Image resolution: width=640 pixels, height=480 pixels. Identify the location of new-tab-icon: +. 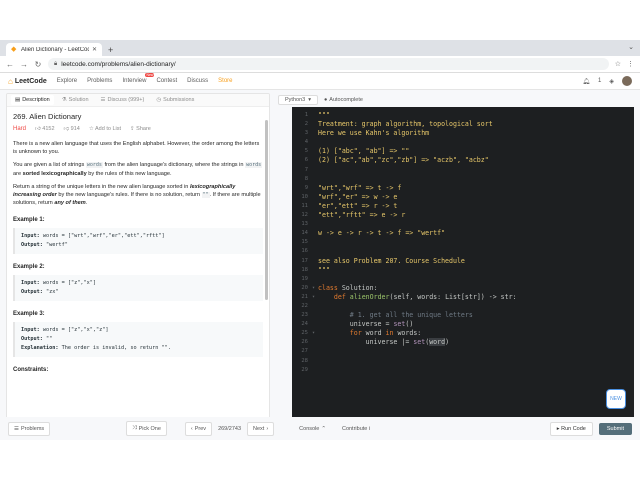
(110, 50).